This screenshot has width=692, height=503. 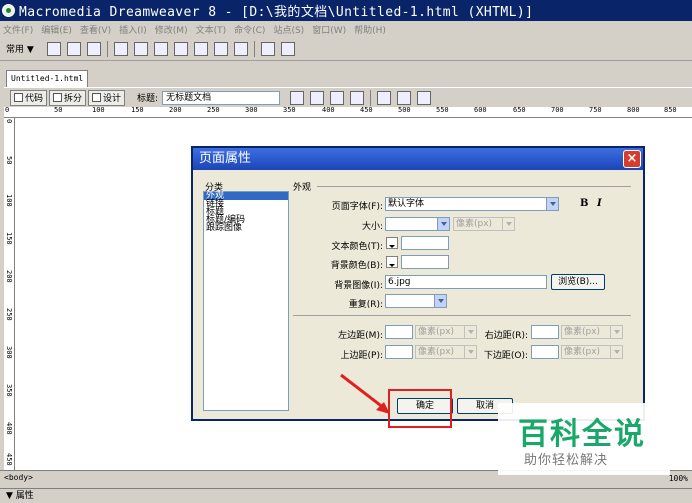 What do you see at coordinates (180, 48) in the screenshot?
I see `media-icon` at bounding box center [180, 48].